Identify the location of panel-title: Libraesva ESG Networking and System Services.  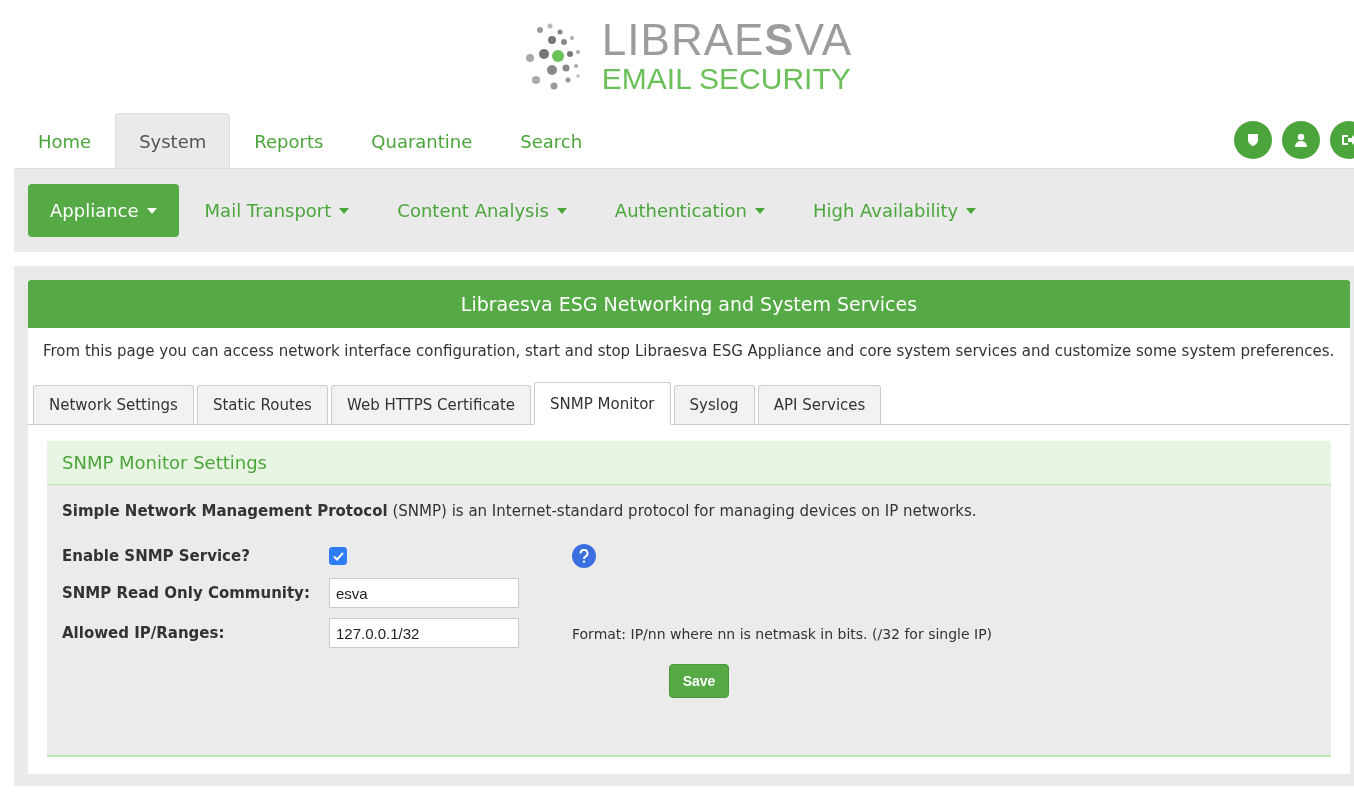
(689, 304).